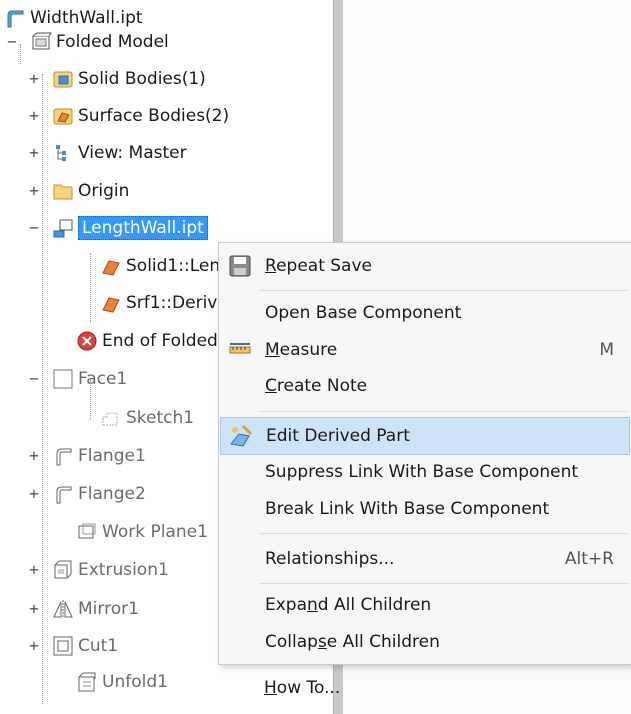 The image size is (631, 714). What do you see at coordinates (142, 79) in the screenshot?
I see `tree-item-label: Solid Bodies(1)` at bounding box center [142, 79].